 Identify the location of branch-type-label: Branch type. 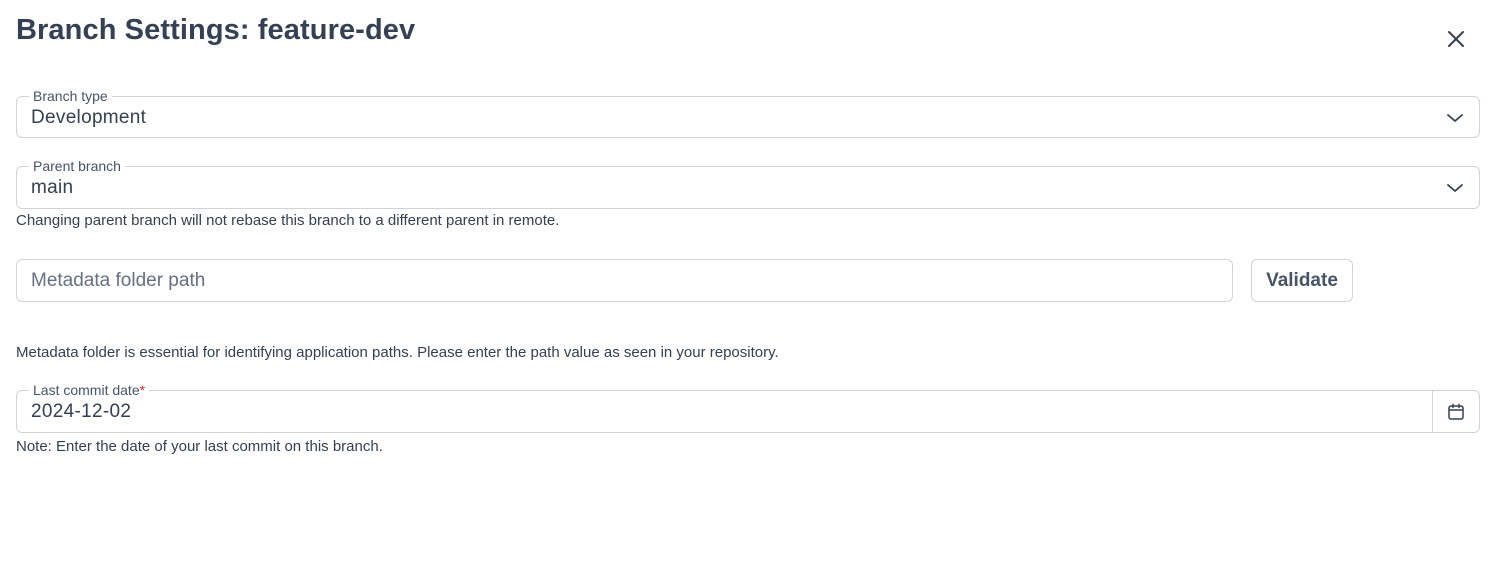
(70, 96).